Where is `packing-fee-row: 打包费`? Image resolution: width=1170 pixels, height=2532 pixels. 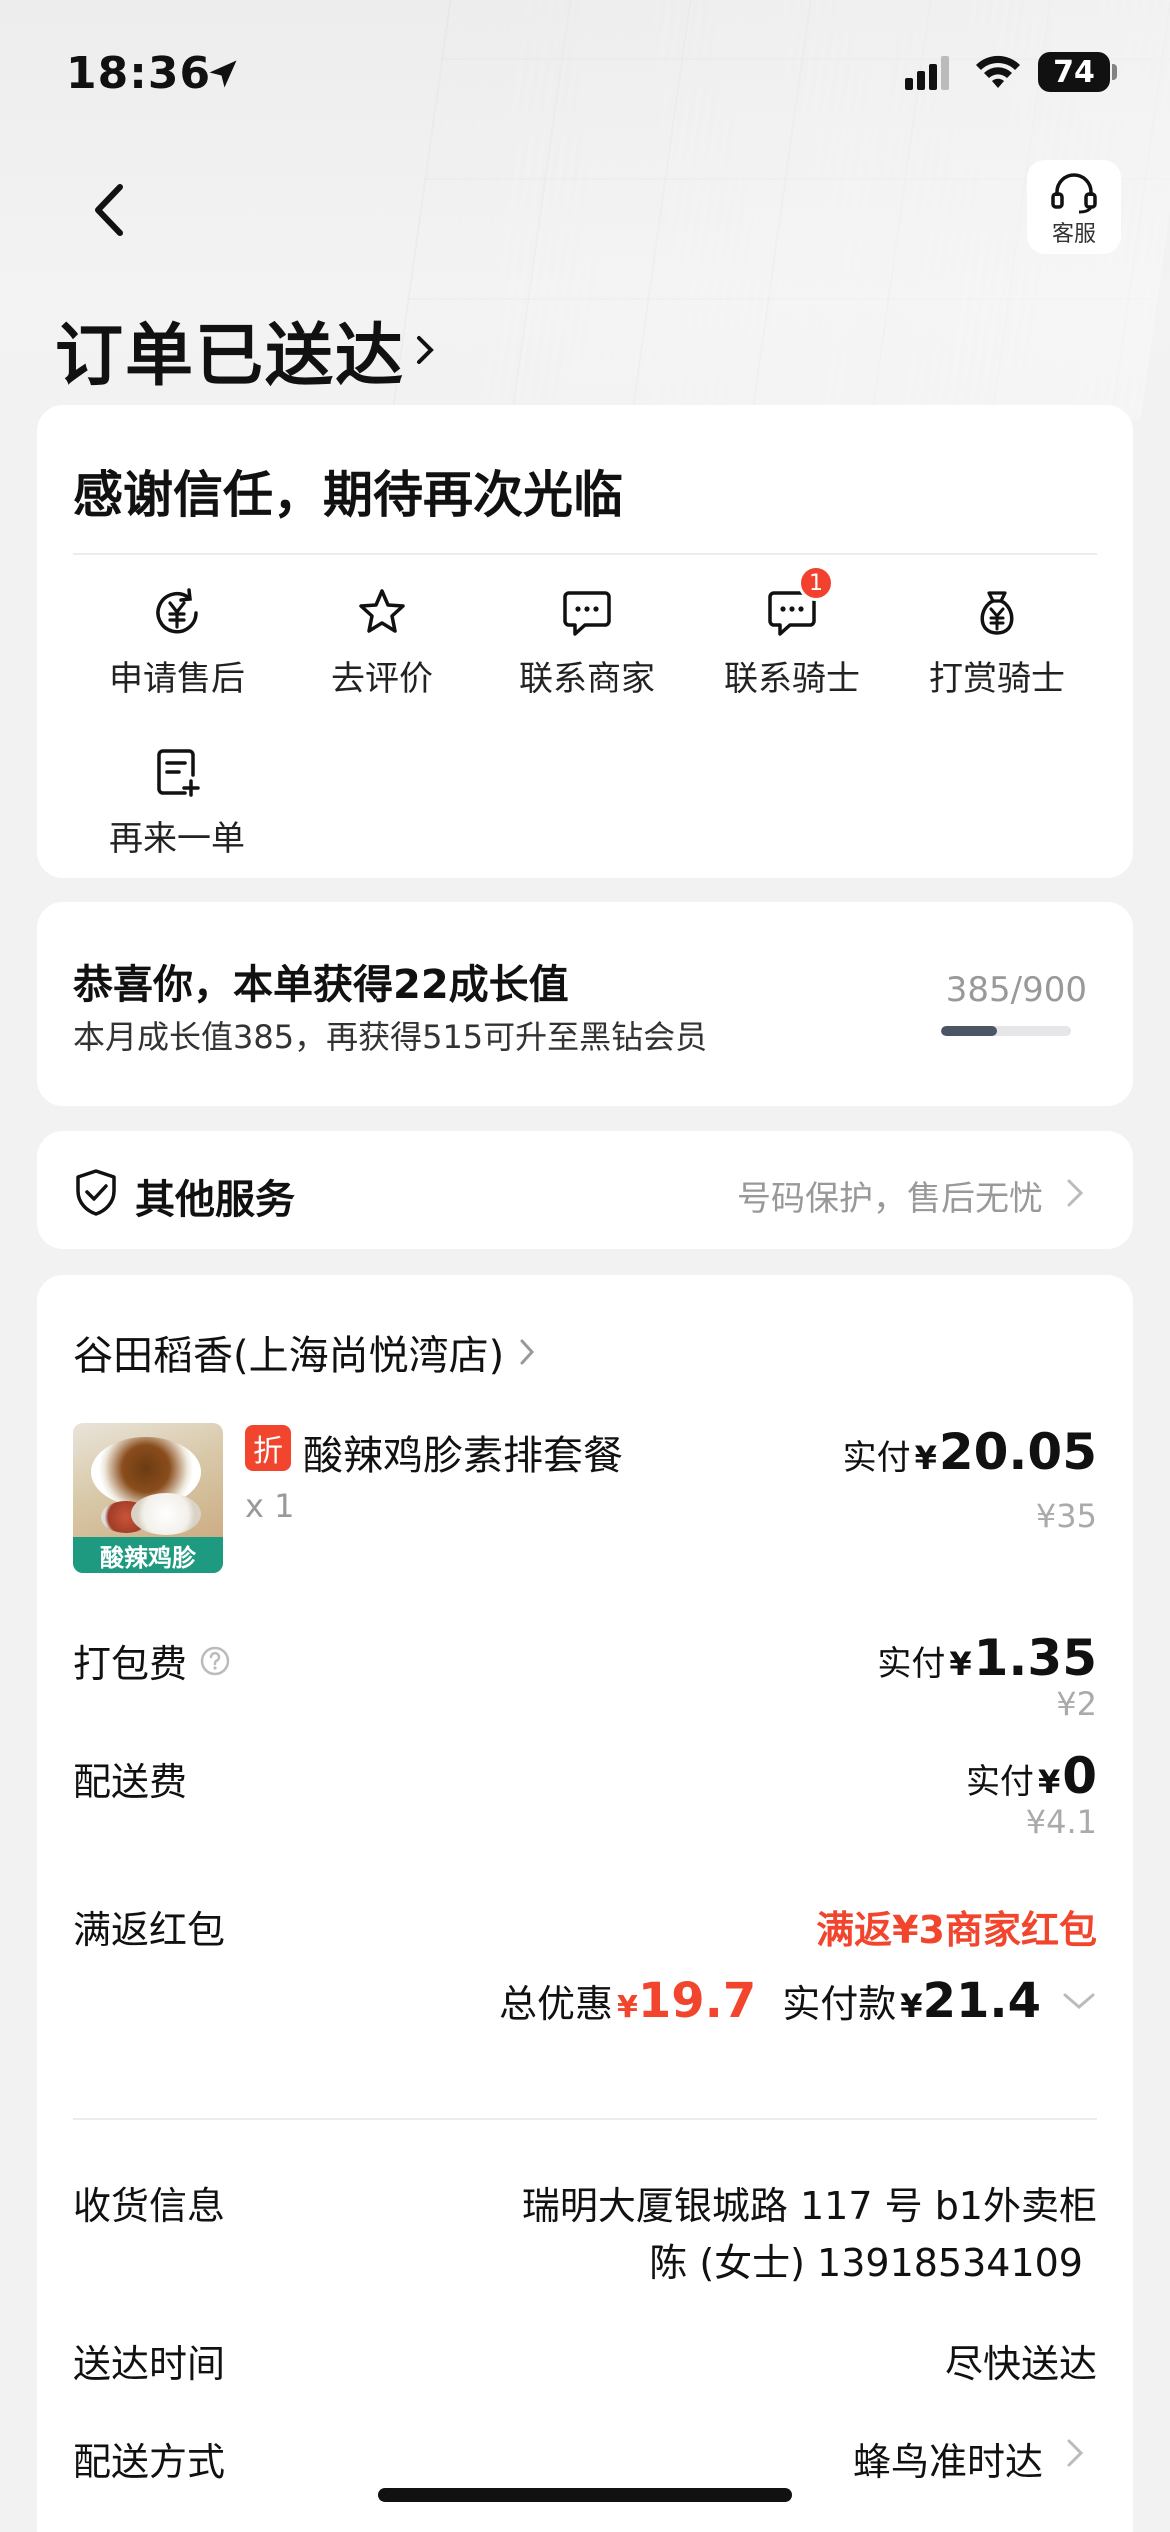 packing-fee-row: 打包费 is located at coordinates (152, 1660).